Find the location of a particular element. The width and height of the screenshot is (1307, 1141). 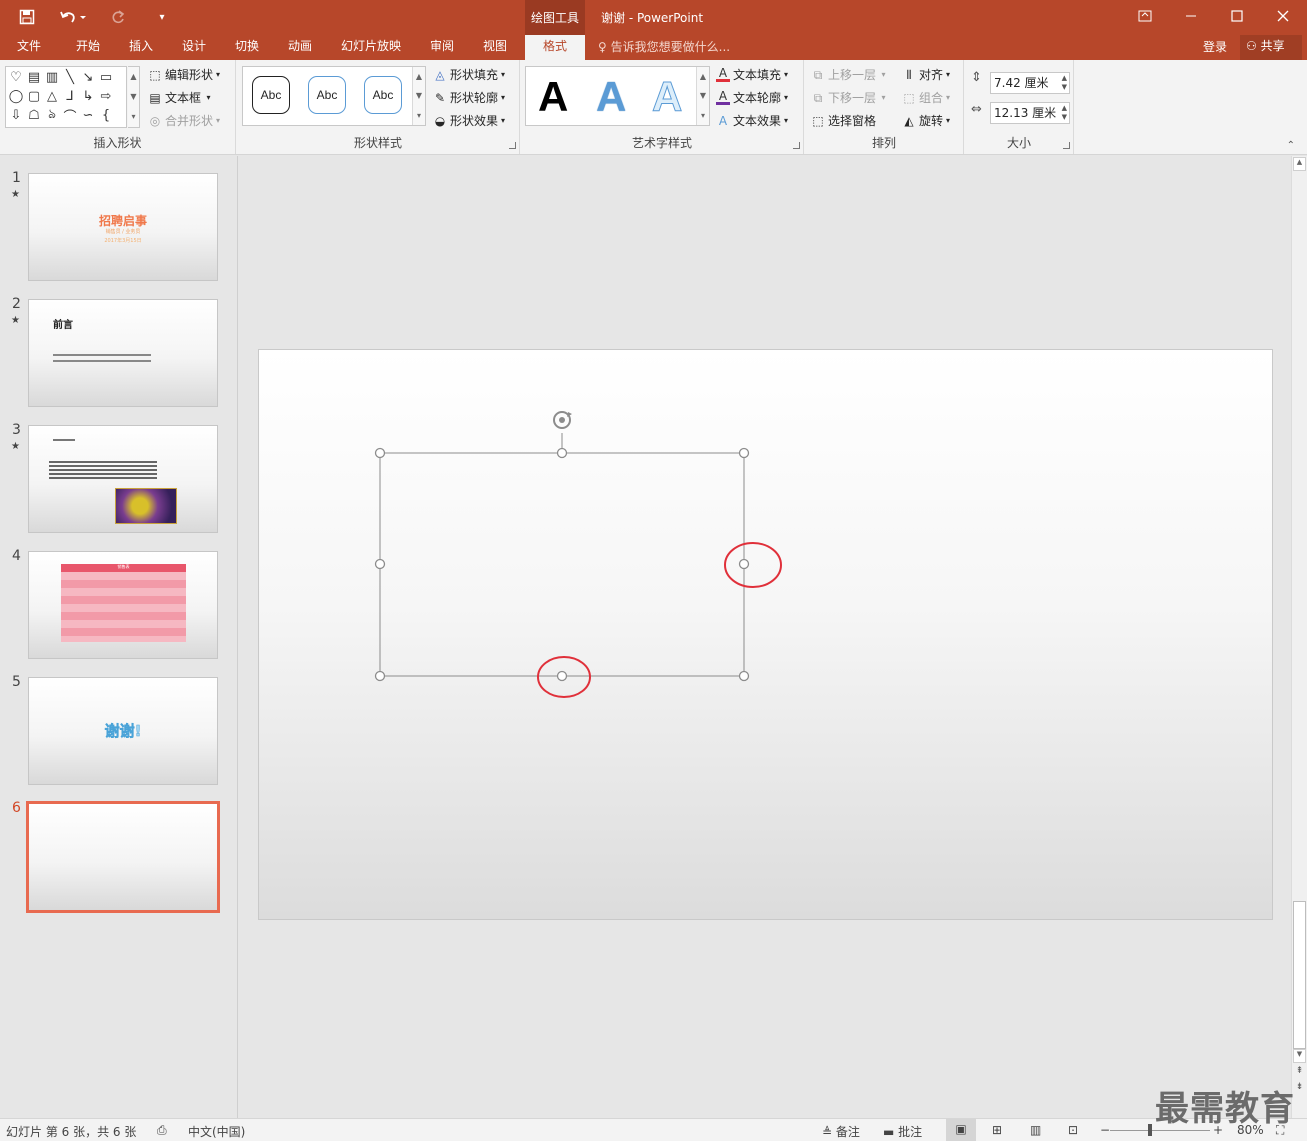

normal-view-icon: ▣ is located at coordinates (961, 1130).